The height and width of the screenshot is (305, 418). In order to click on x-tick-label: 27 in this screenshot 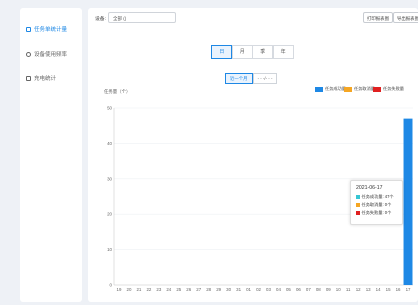, I will do `click(198, 289)`.